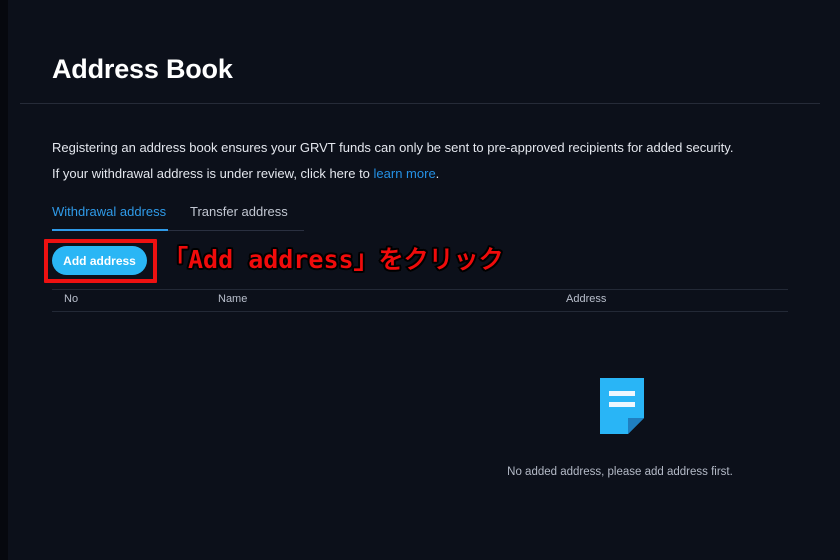  I want to click on add-address-button: Add address, so click(99, 260).